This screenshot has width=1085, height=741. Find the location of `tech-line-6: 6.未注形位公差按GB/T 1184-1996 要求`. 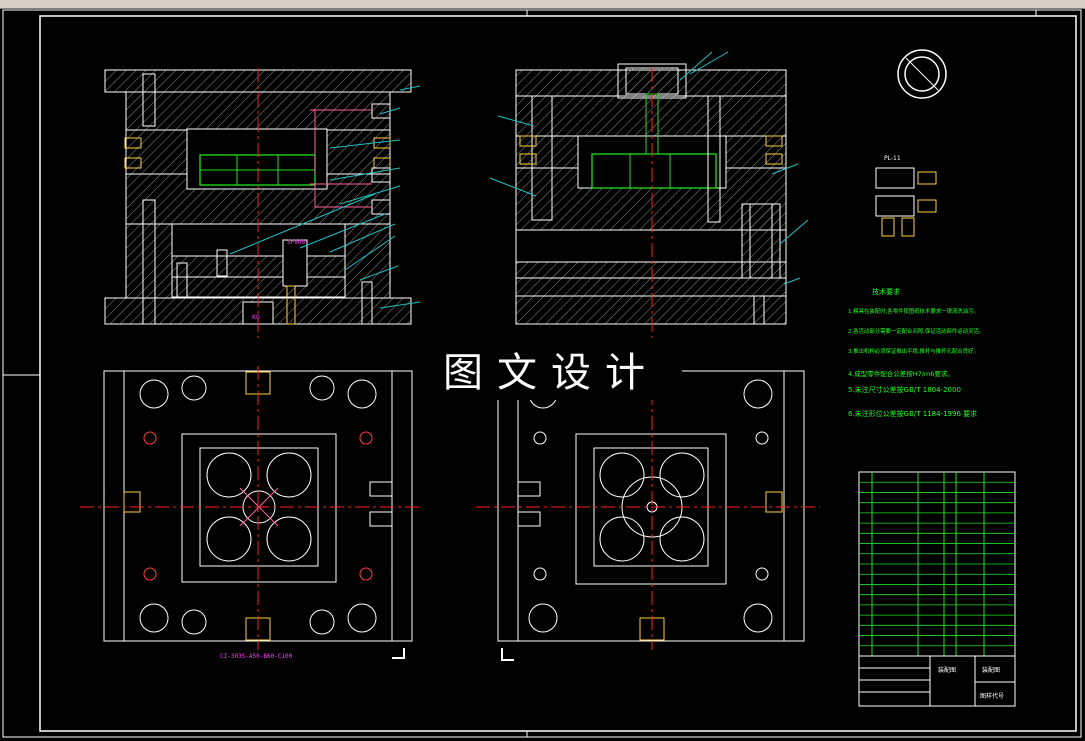

tech-line-6: 6.未注形位公差按GB/T 1184-1996 要求 is located at coordinates (912, 413).